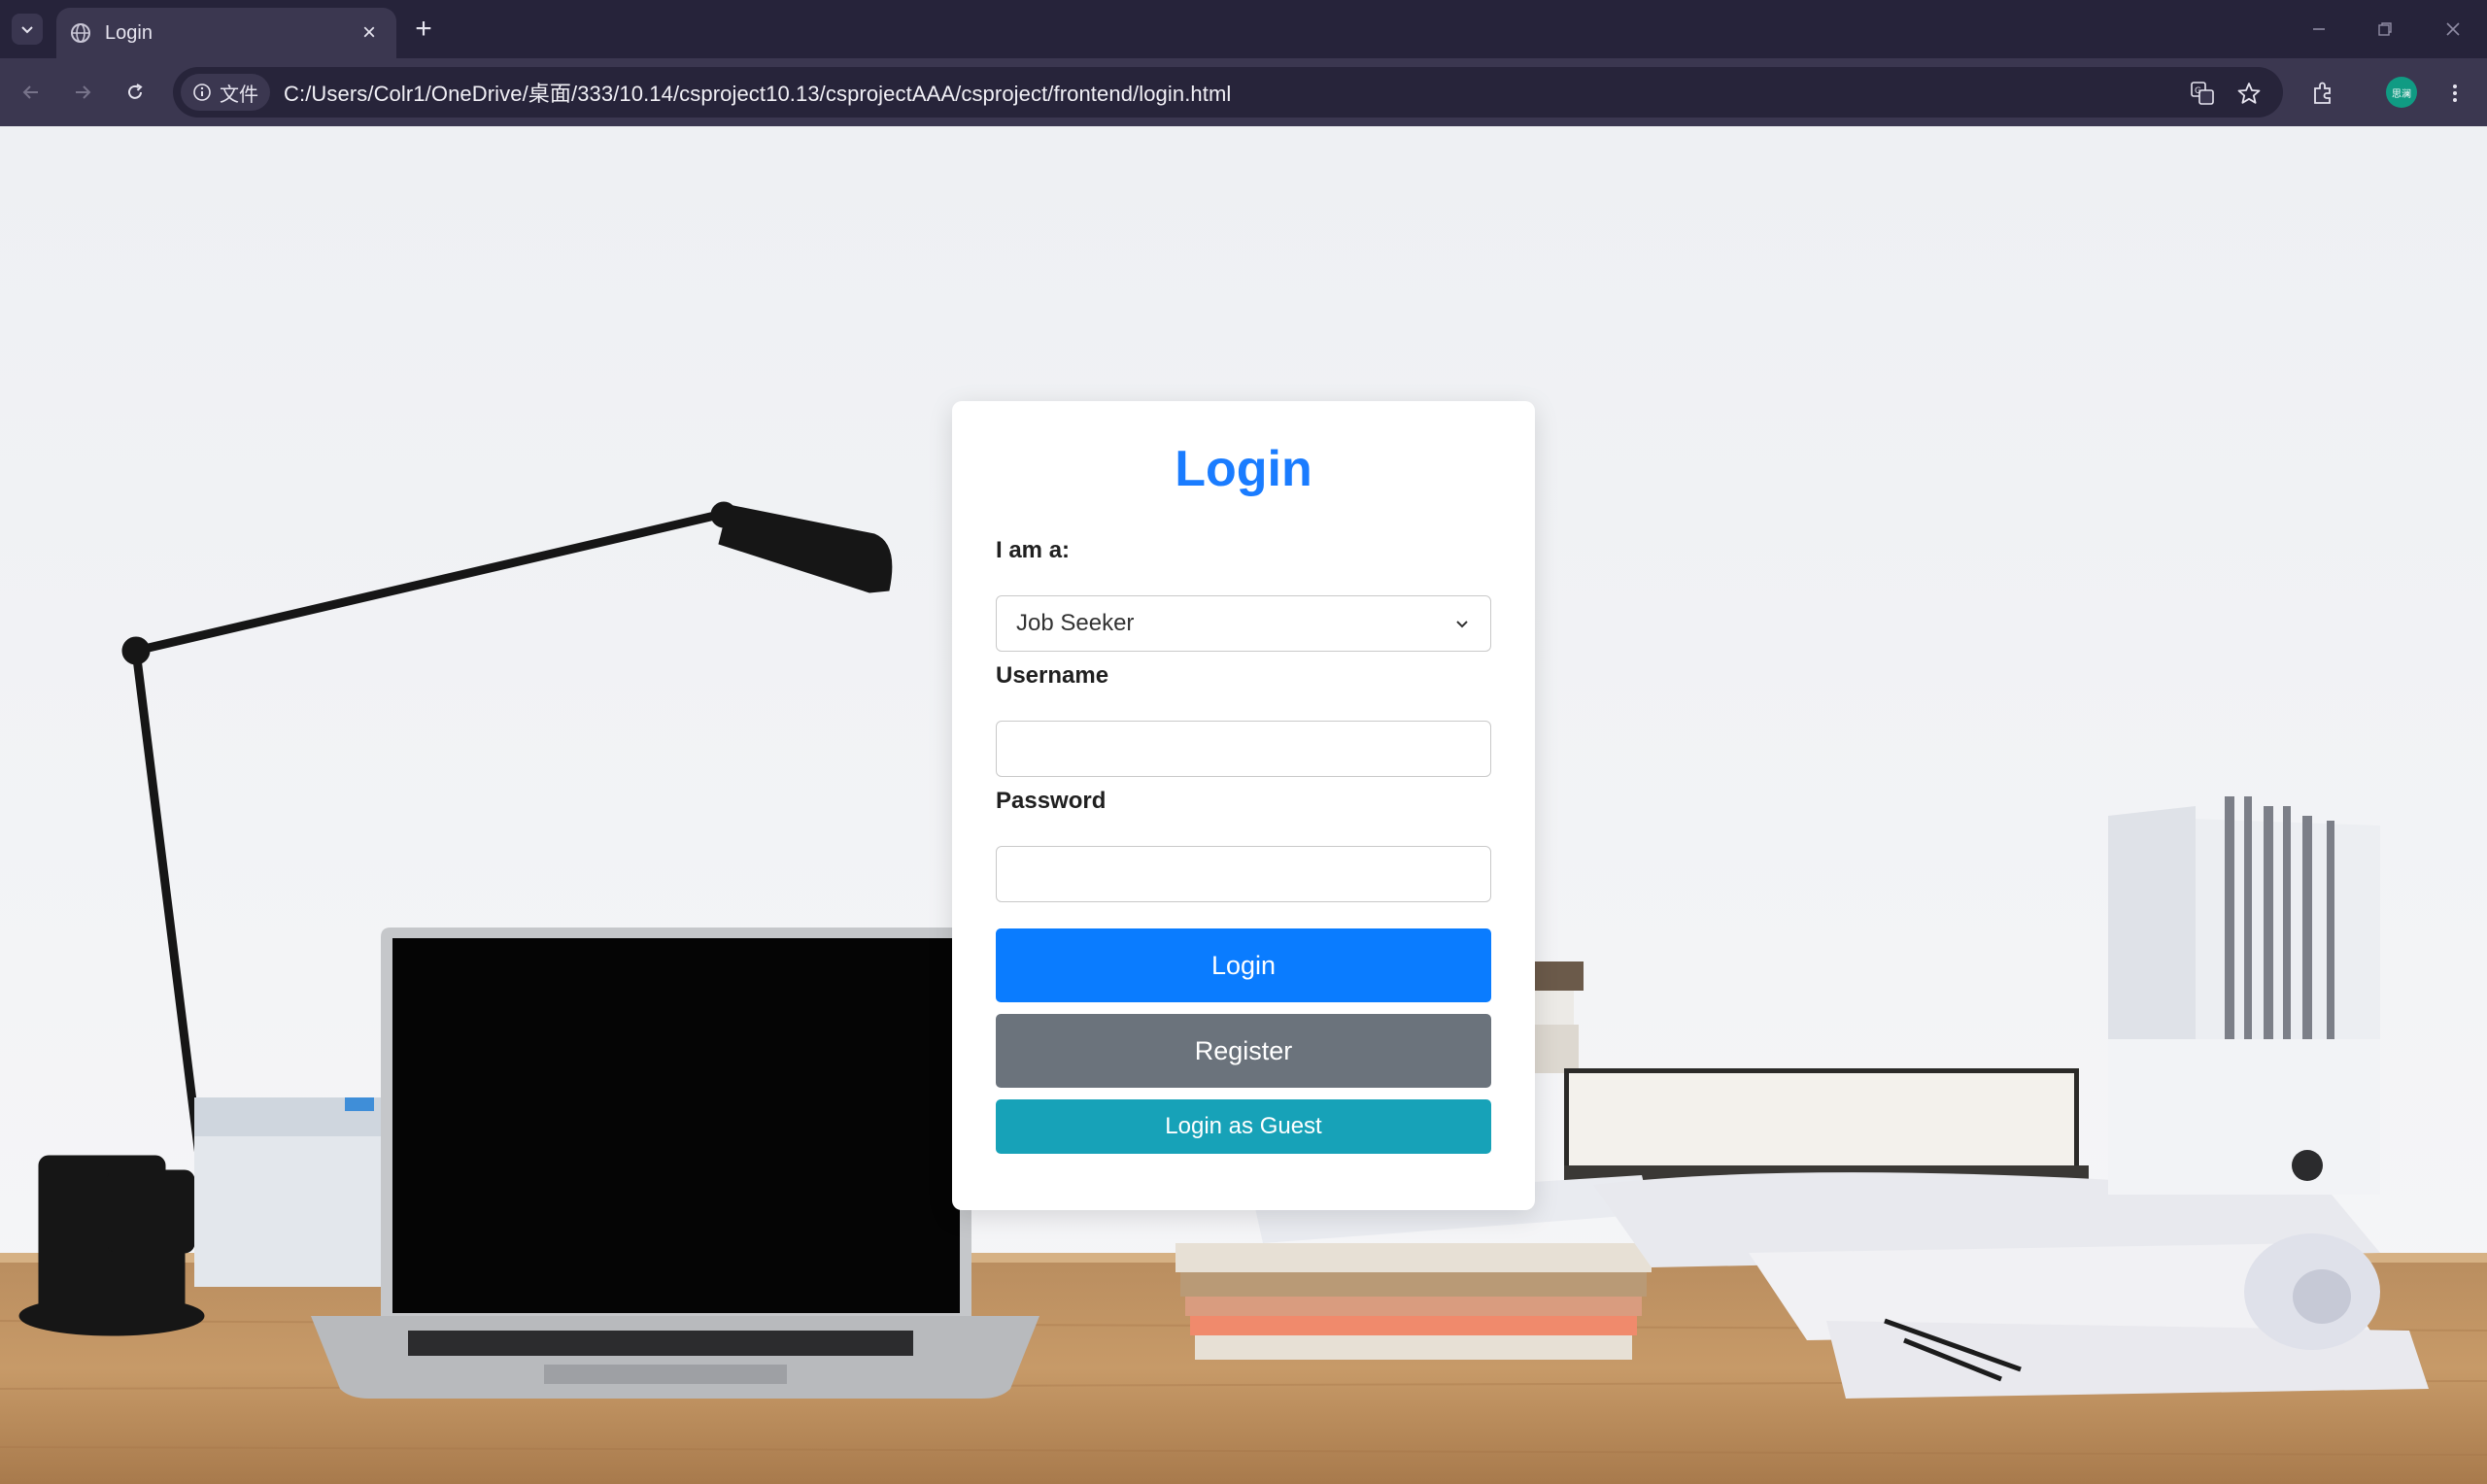  Describe the element at coordinates (135, 92) in the screenshot. I see `reload-icon` at that location.